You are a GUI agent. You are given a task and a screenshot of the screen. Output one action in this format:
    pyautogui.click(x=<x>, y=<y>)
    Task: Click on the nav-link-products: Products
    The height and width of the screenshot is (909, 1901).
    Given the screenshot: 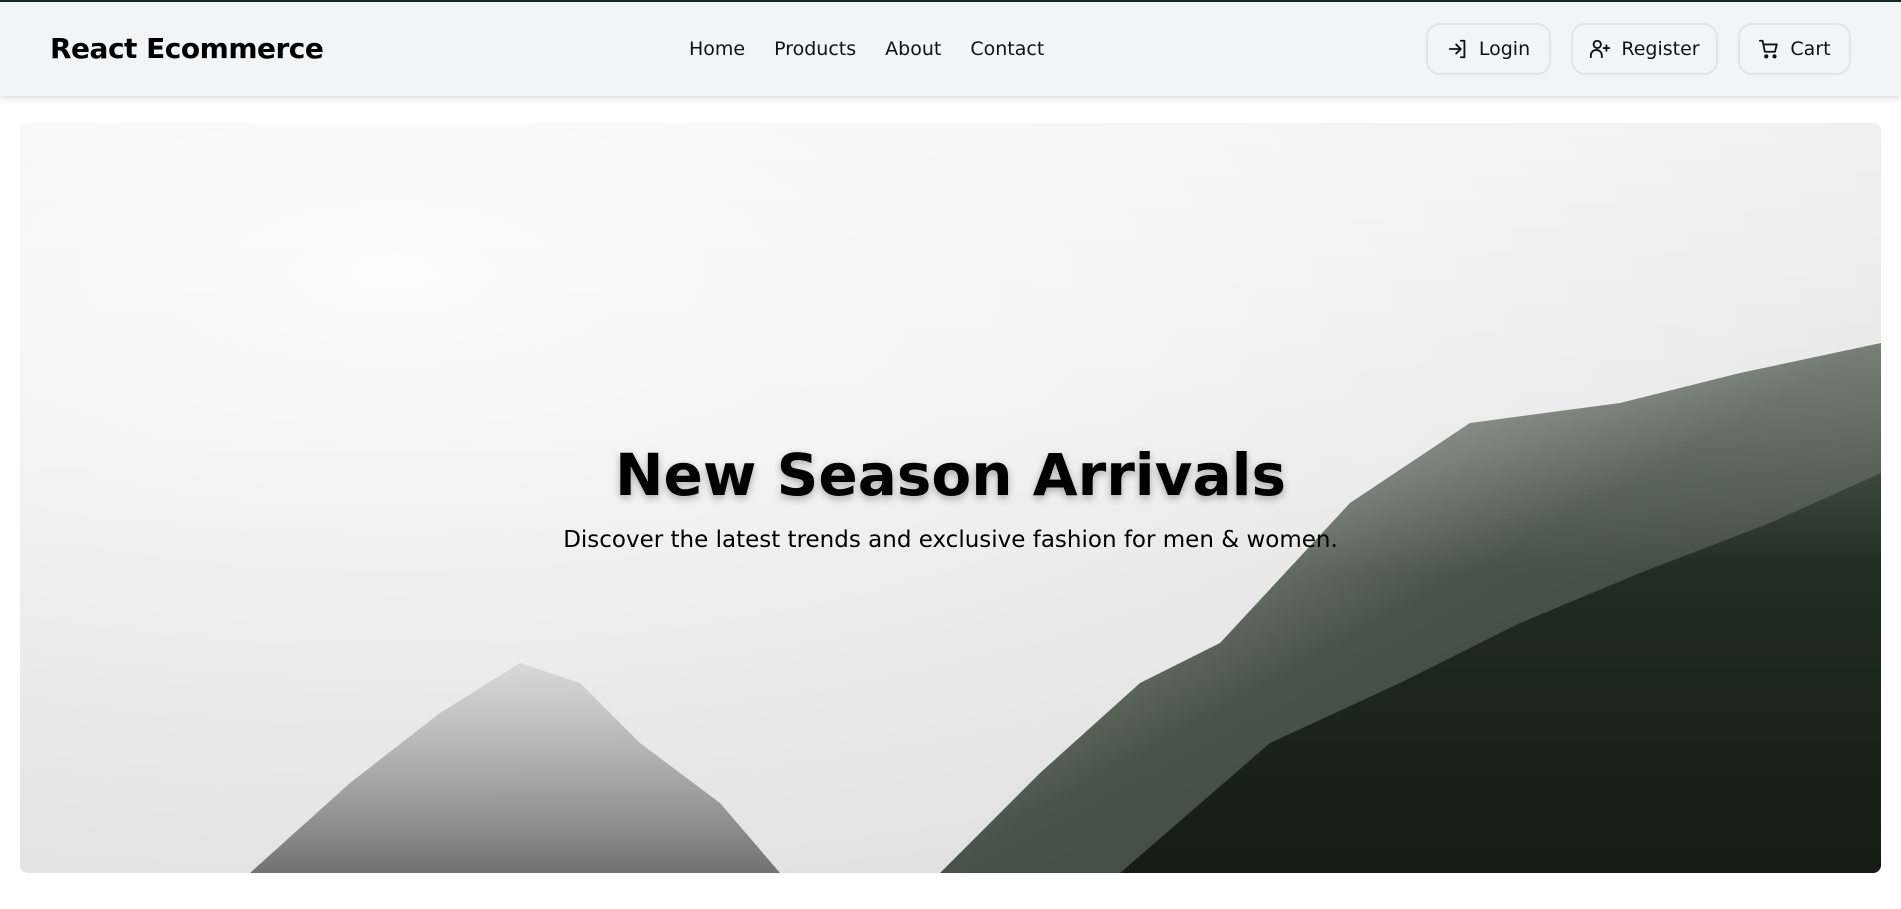 What is the action you would take?
    pyautogui.click(x=815, y=49)
    